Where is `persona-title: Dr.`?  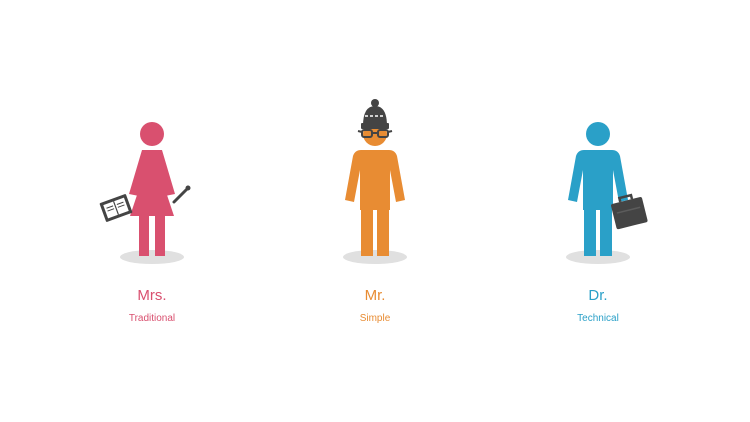 persona-title: Dr. is located at coordinates (598, 295).